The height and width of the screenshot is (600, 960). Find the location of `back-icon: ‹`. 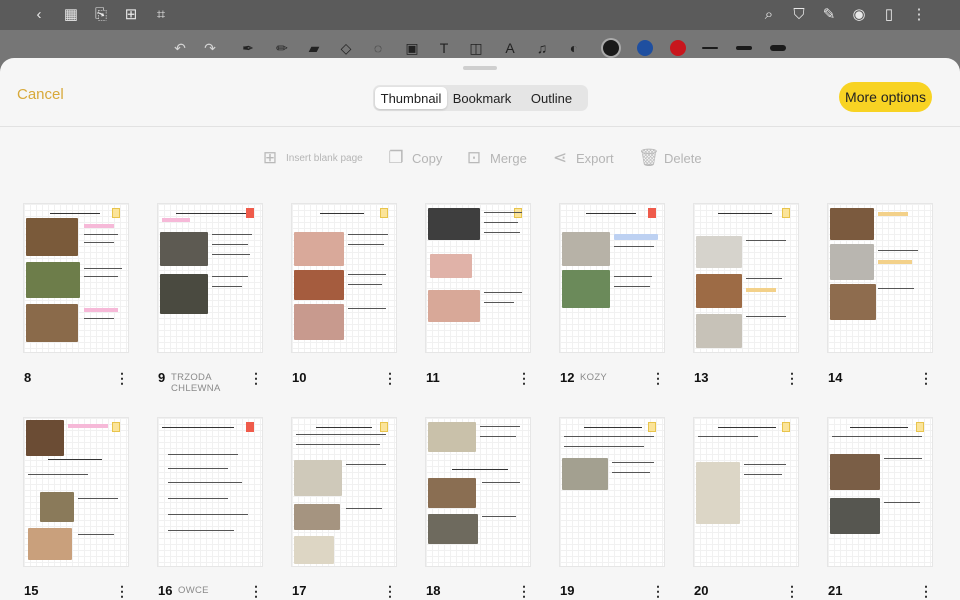

back-icon: ‹ is located at coordinates (39, 15).